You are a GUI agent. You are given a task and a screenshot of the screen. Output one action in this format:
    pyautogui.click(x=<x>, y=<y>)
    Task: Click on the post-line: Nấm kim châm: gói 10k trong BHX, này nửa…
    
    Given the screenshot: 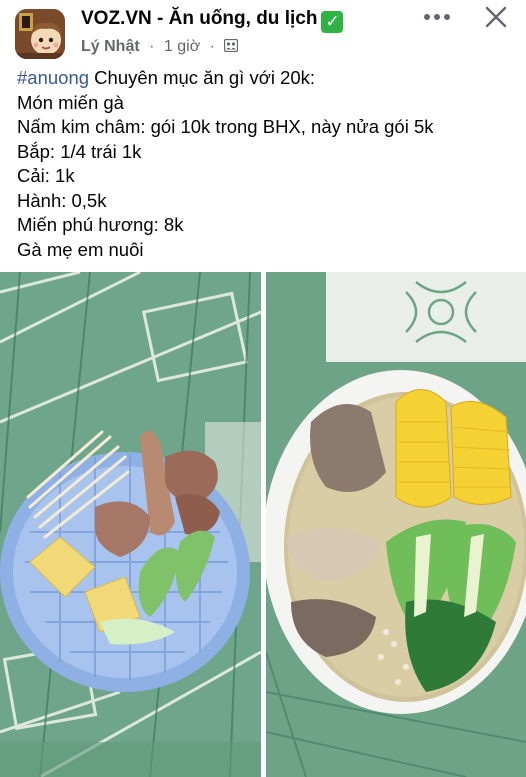 What is the action you would take?
    pyautogui.click(x=225, y=126)
    